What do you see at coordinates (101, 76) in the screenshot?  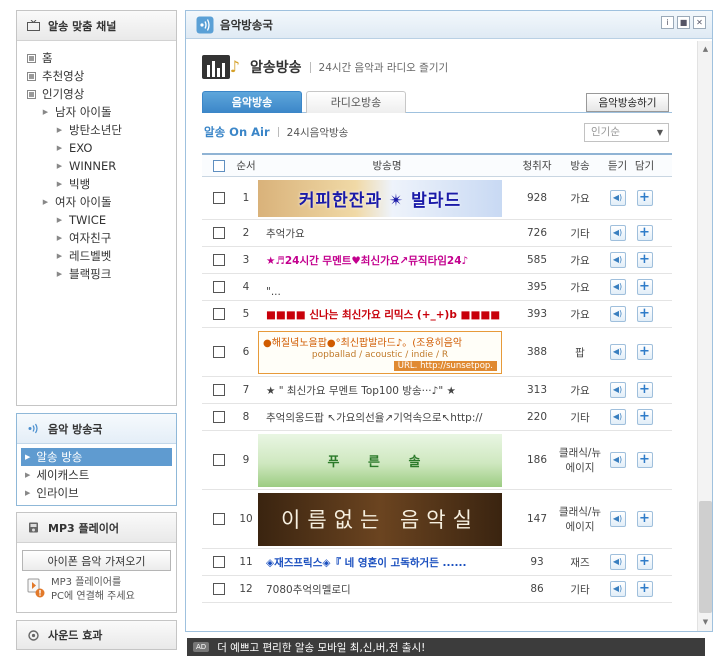 I see `tree-item: 추천영상` at bounding box center [101, 76].